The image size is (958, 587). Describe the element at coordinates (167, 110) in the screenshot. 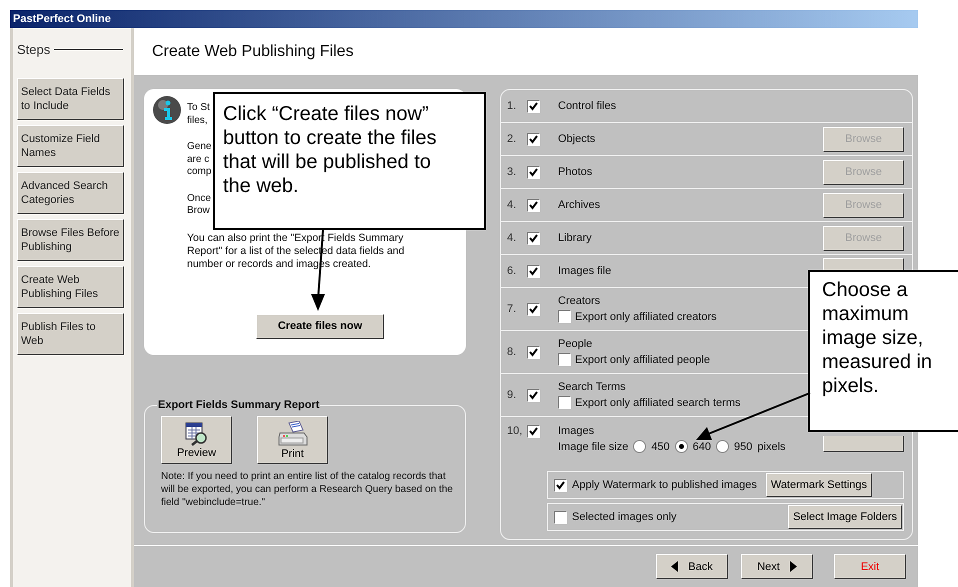

I see `info-icon` at that location.